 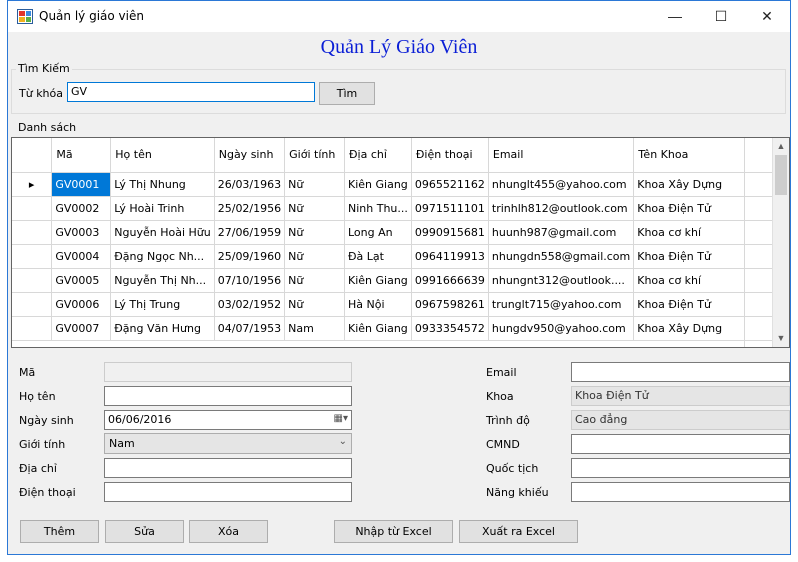 What do you see at coordinates (250, 280) in the screenshot?
I see `grid-cell: 07/10/1956` at bounding box center [250, 280].